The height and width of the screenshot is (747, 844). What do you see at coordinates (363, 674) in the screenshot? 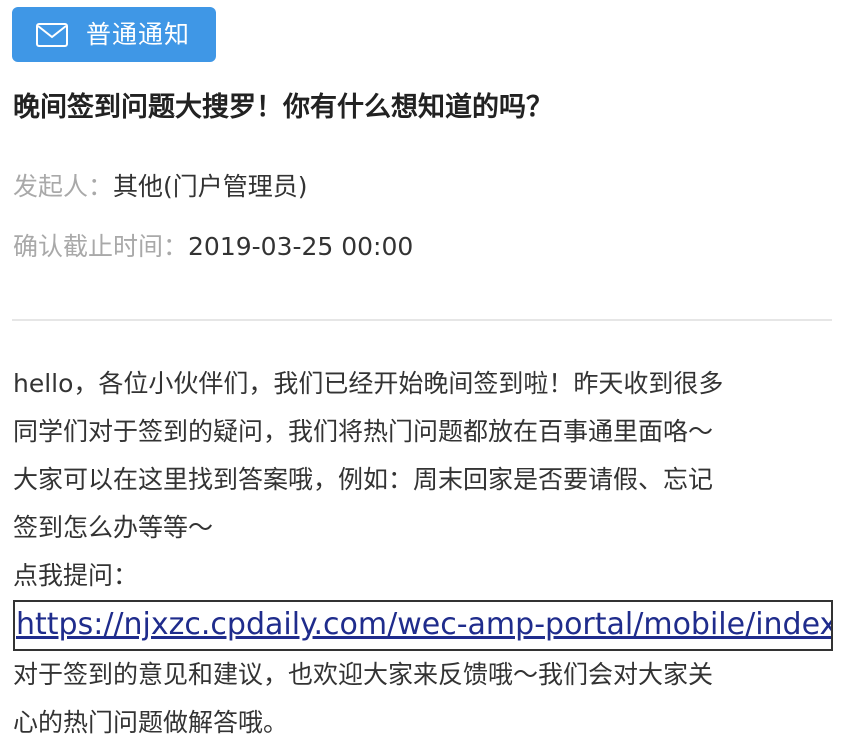
I see `content-line: 对于签到的意见和建议，也欢迎大家来反馈哦～我们会对大家关` at bounding box center [363, 674].